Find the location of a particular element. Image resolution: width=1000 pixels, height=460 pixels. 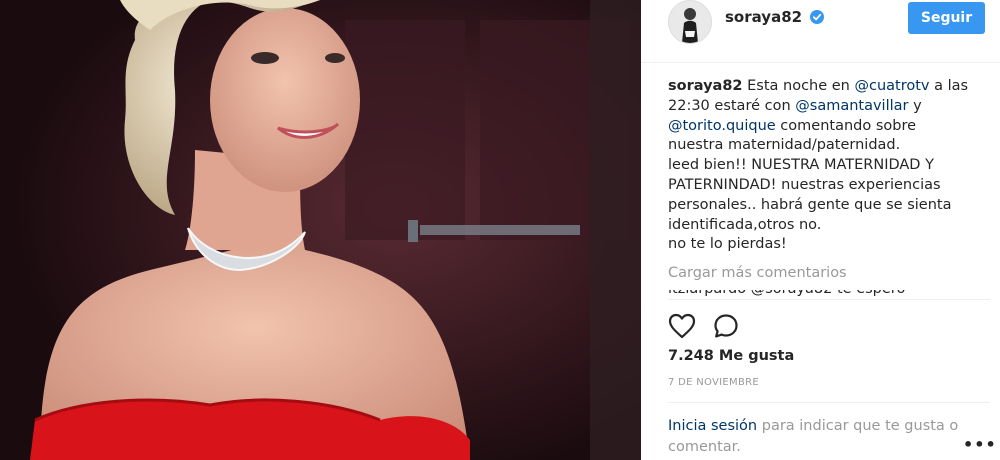

truncated-comment-text: itziarpardo @soraya82 te espero is located at coordinates (823, 294).